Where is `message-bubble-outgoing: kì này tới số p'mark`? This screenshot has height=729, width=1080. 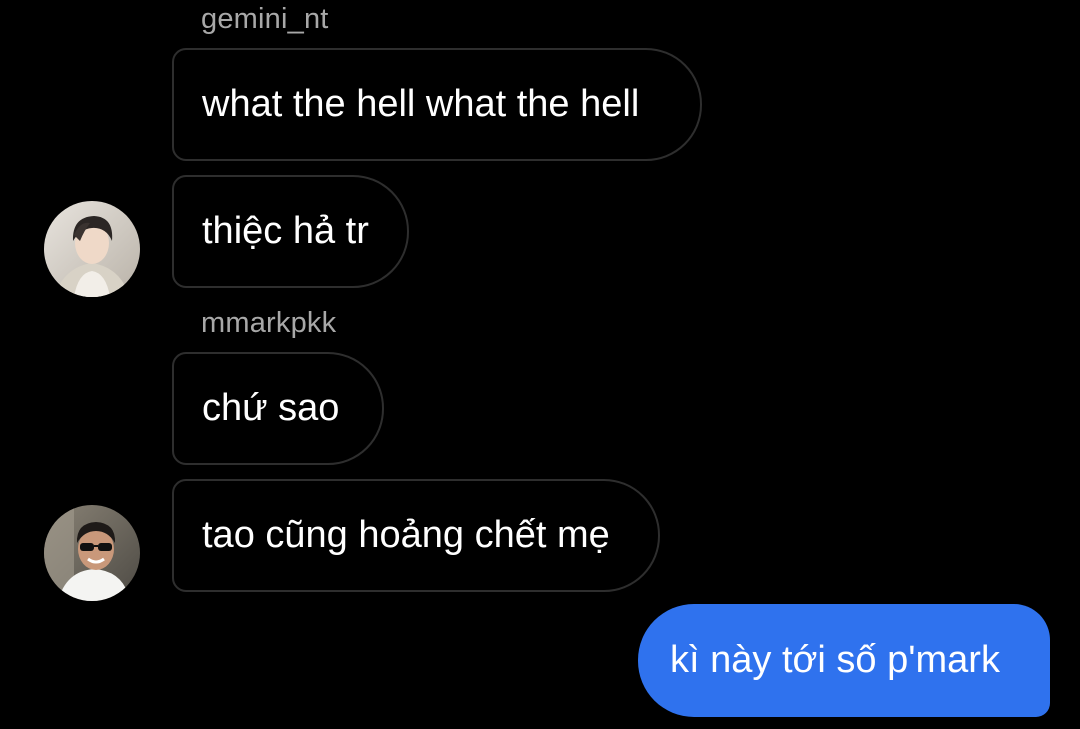
message-bubble-outgoing: kì này tới số p'mark is located at coordinates (844, 660).